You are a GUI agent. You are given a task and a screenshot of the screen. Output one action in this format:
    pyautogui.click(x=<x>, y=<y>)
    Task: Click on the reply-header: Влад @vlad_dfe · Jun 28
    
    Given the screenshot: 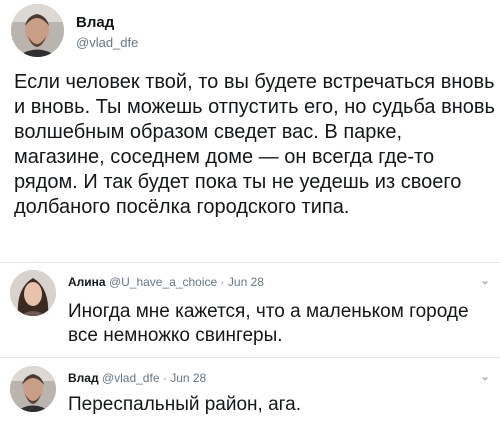 What is the action you would take?
    pyautogui.click(x=137, y=378)
    